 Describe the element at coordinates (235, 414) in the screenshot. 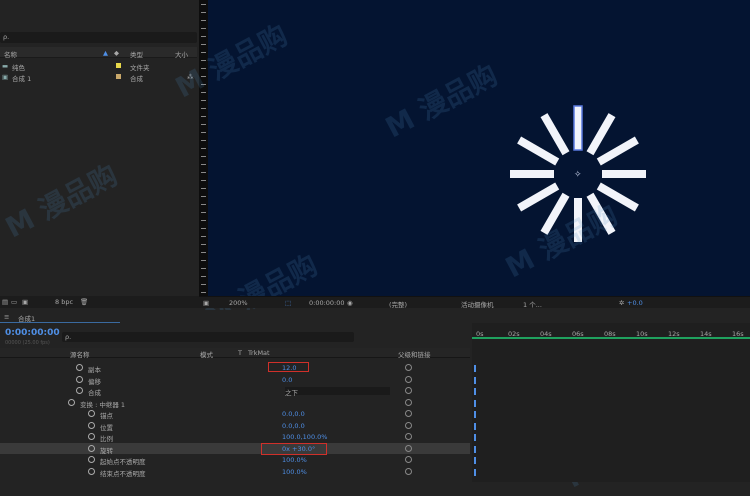

I see `property-row: 锚点 0.0,0.0` at that location.